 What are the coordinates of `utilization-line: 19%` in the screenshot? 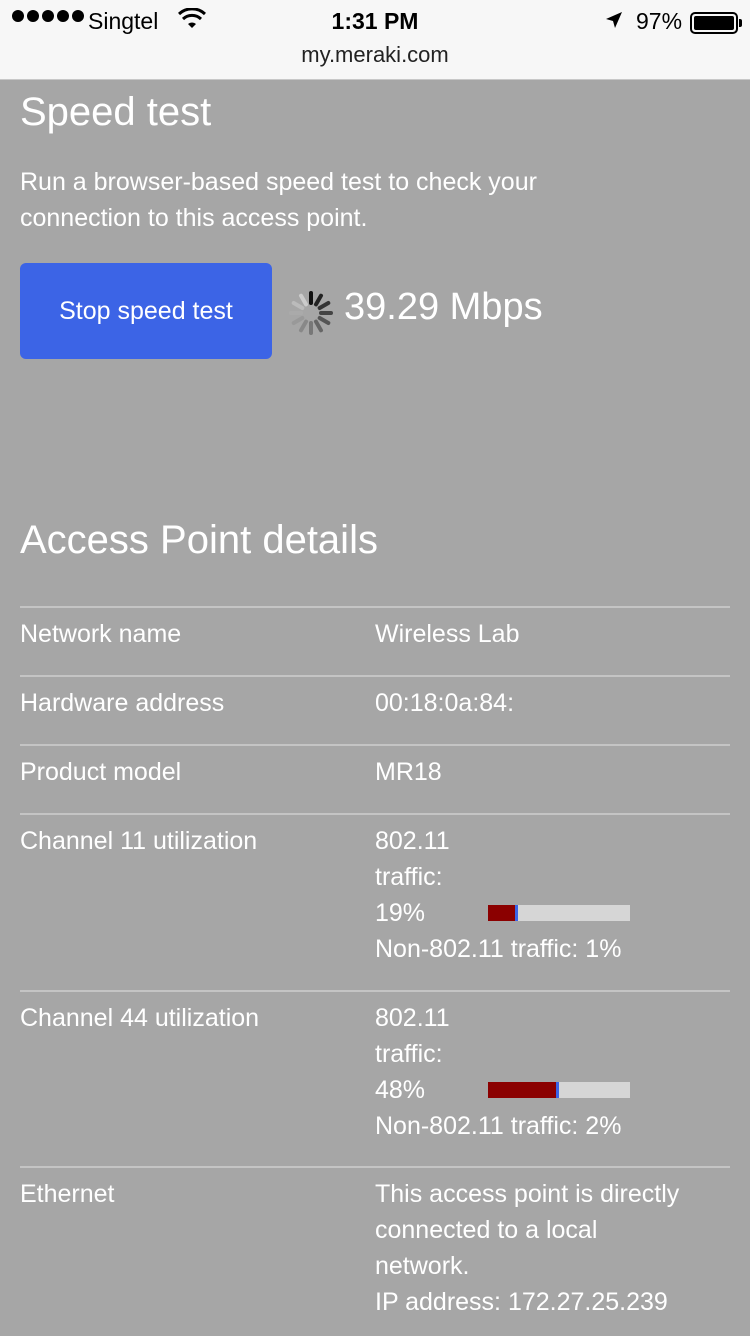 It's located at (552, 913).